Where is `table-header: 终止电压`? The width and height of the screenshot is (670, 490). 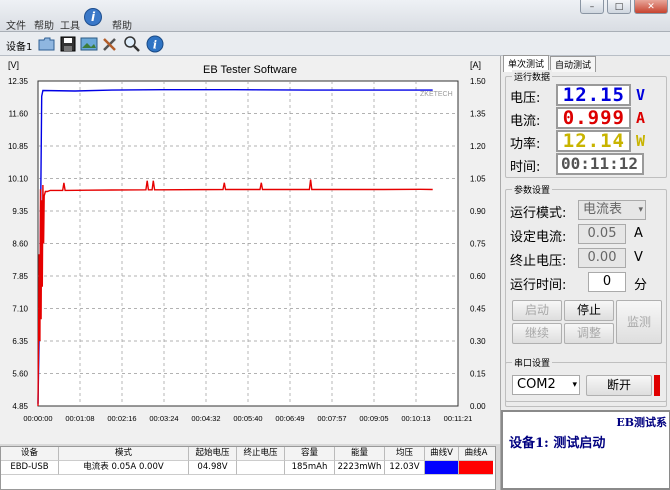 table-header: 终止电压 is located at coordinates (261, 454).